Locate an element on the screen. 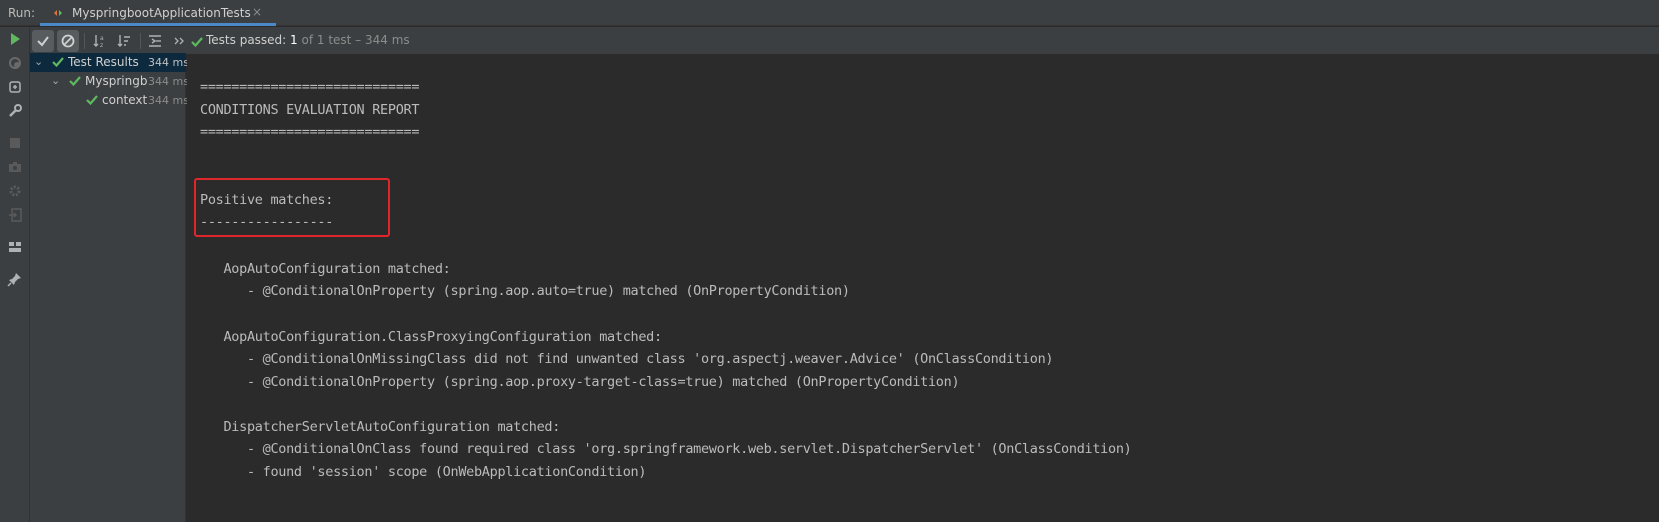 The height and width of the screenshot is (522, 1659). svg-text: a is located at coordinates (102, 38).